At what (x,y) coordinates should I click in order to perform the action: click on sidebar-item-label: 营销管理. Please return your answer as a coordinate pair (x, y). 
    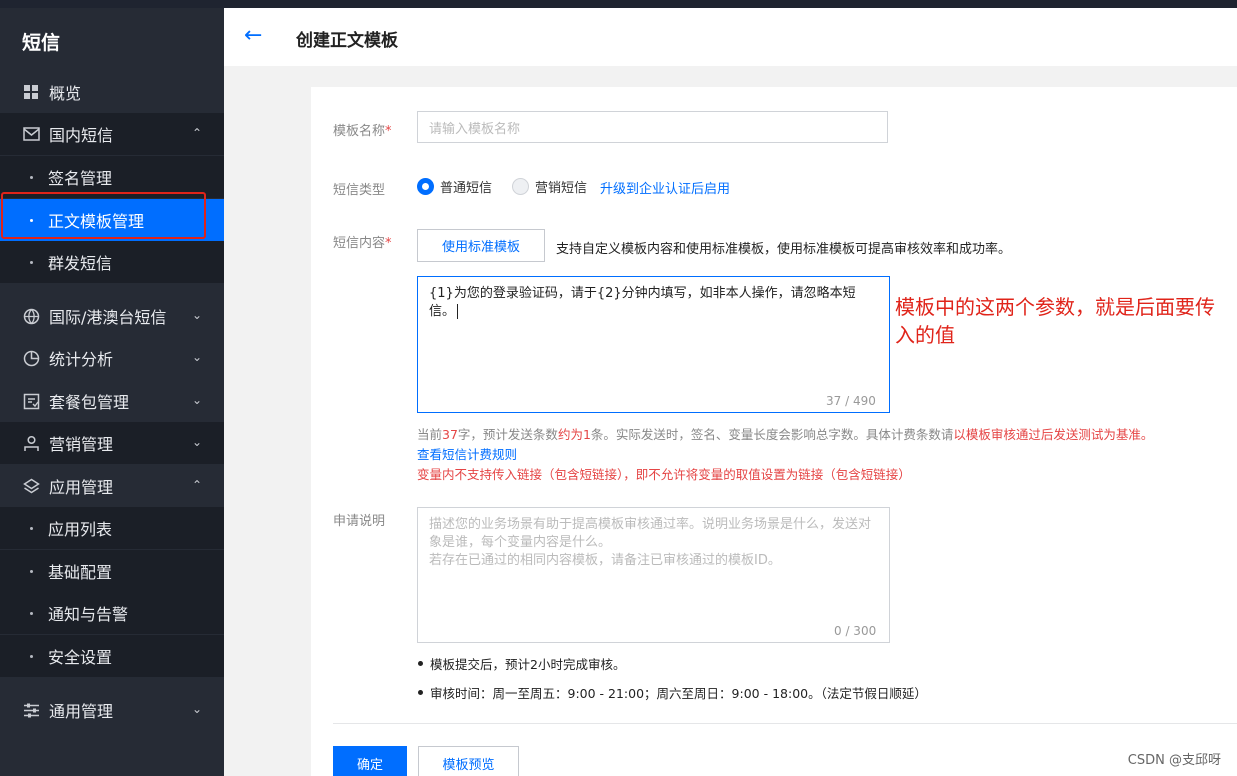
    Looking at the image, I should click on (81, 444).